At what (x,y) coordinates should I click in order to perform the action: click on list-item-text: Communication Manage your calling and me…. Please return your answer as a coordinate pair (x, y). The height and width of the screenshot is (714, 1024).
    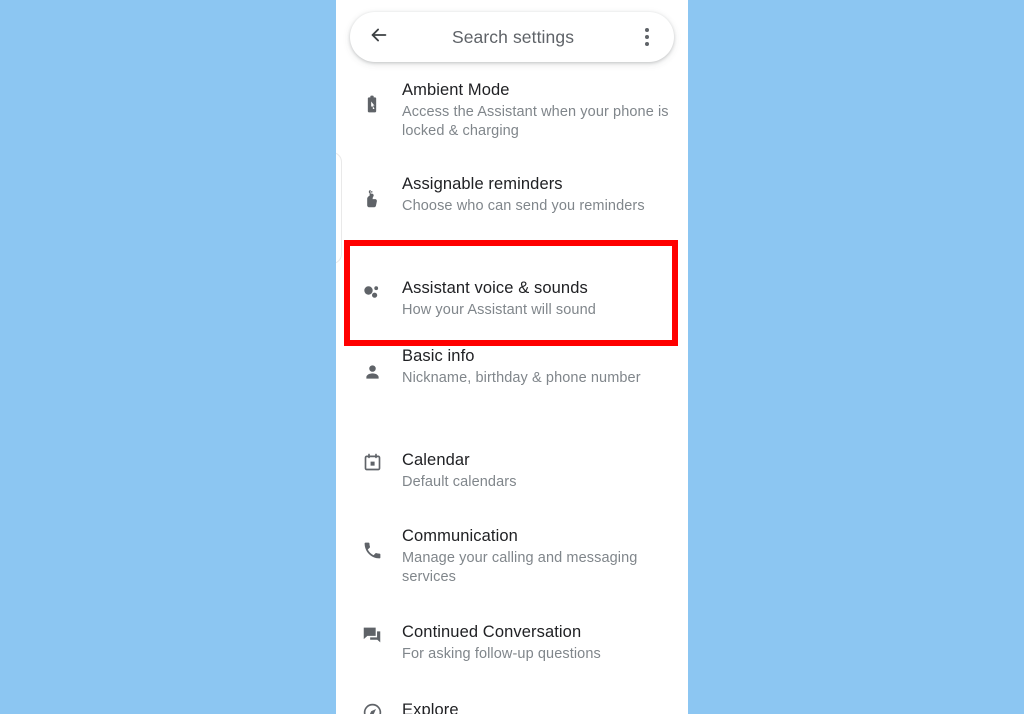
    Looking at the image, I should click on (532, 554).